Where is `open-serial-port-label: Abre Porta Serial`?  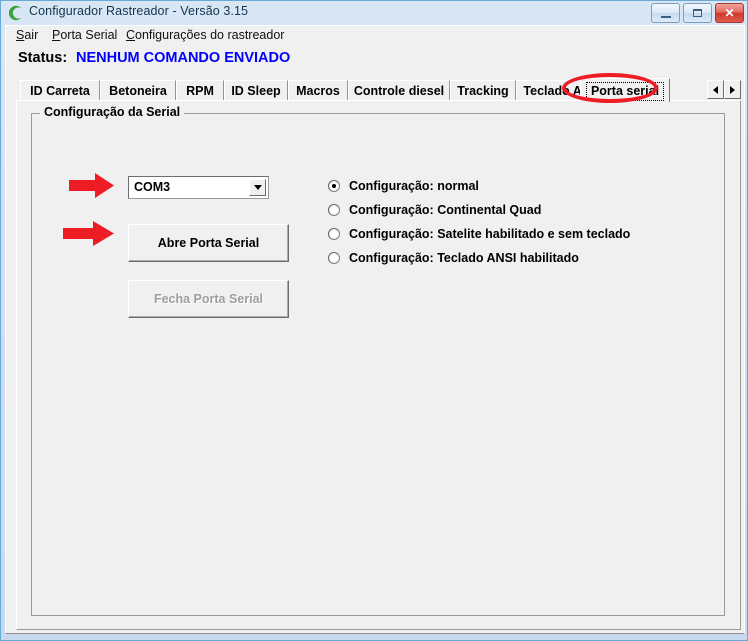
open-serial-port-label: Abre Porta Serial is located at coordinates (208, 243).